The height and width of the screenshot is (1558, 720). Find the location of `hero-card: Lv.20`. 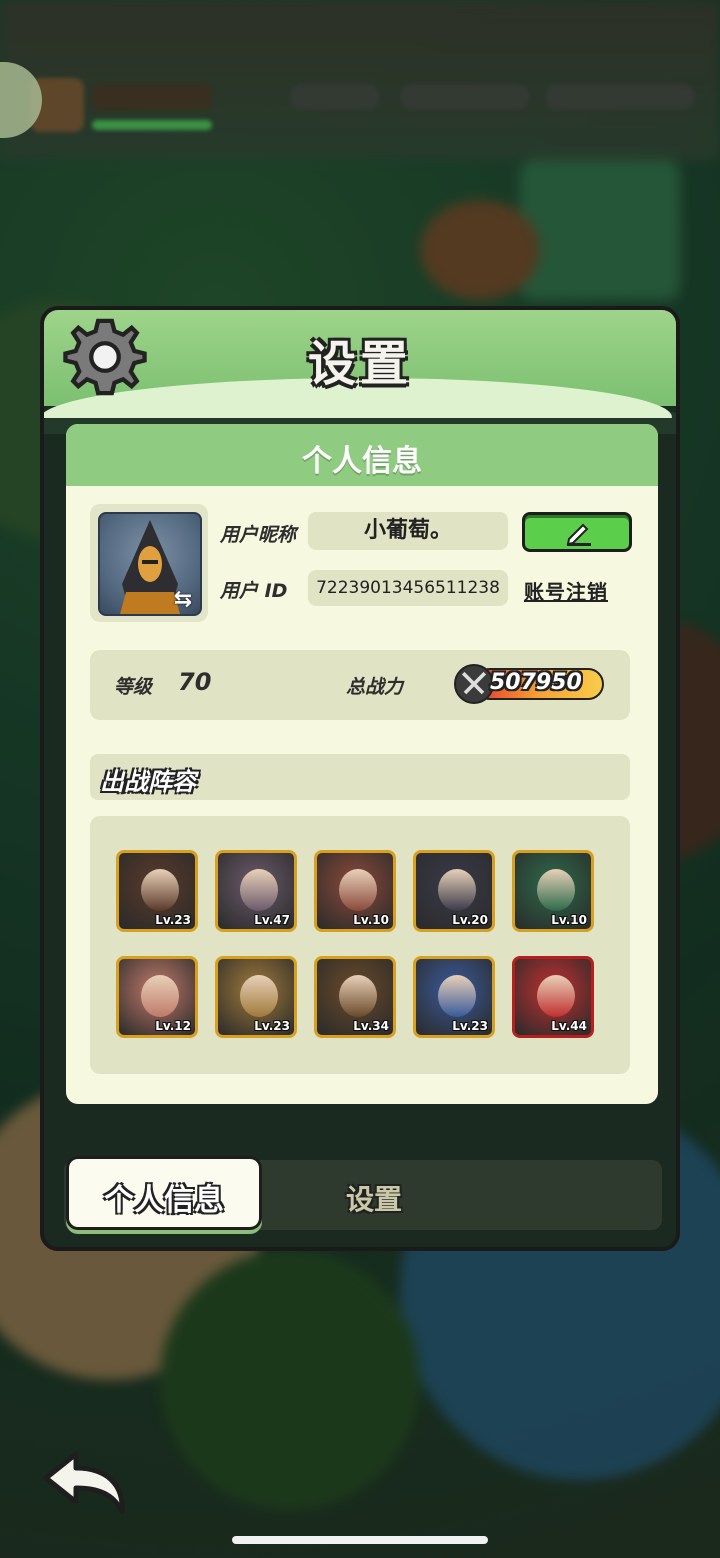

hero-card: Lv.20 is located at coordinates (454, 891).